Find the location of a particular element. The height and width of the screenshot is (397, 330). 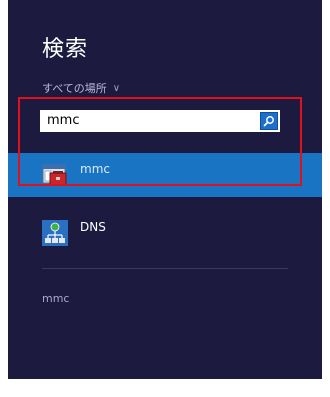

search-button is located at coordinates (269, 121).